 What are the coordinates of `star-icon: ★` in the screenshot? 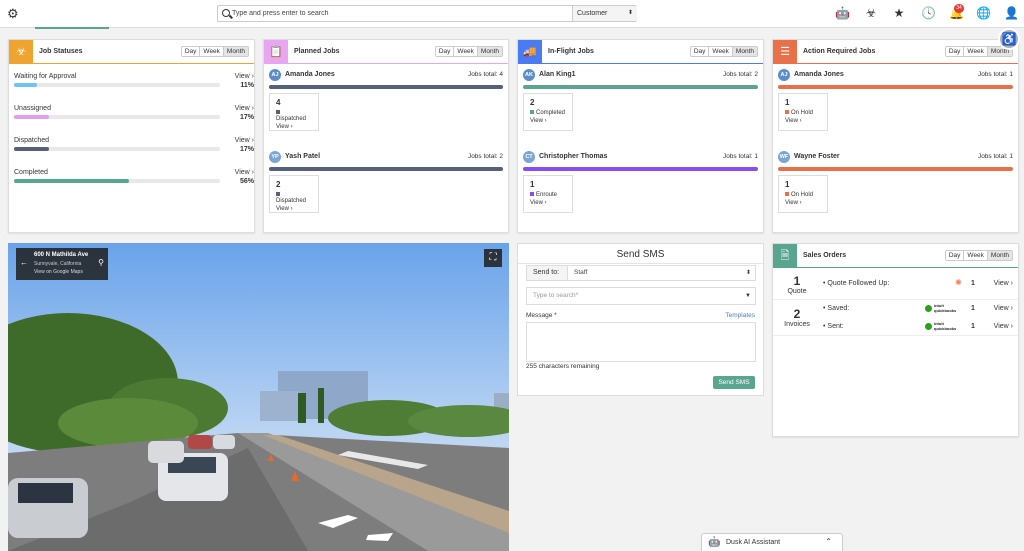 It's located at (899, 13).